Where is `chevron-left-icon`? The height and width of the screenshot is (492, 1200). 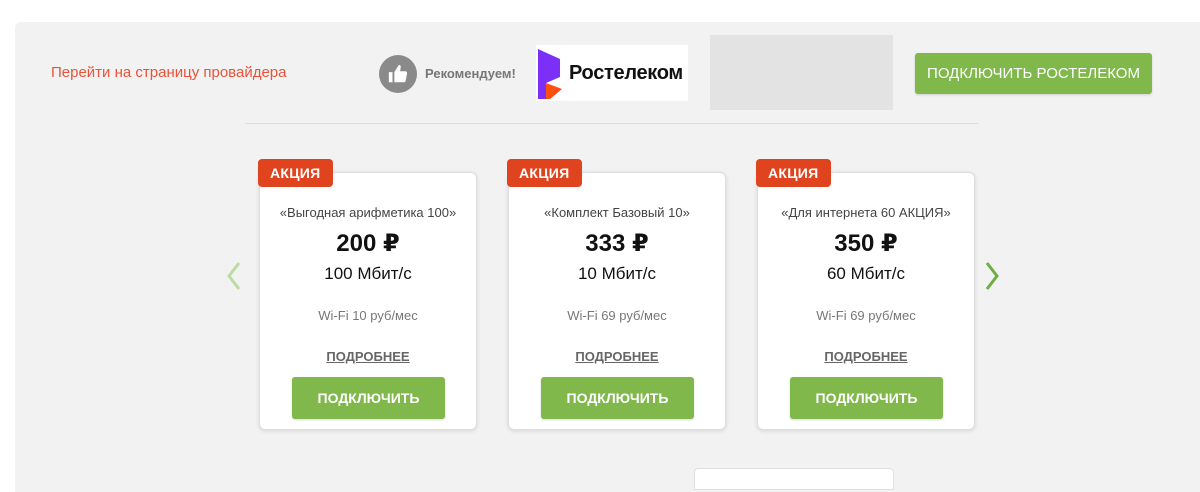
chevron-left-icon is located at coordinates (234, 276).